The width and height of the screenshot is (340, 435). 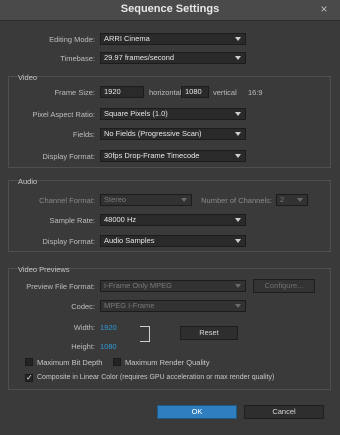 I want to click on frame-width-input: 1920, so click(x=122, y=92).